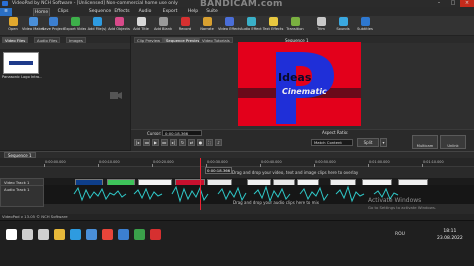 This screenshot has height=266, width=474. Describe the element at coordinates (11, 234) in the screenshot. I see `windows-start-icon` at that location.